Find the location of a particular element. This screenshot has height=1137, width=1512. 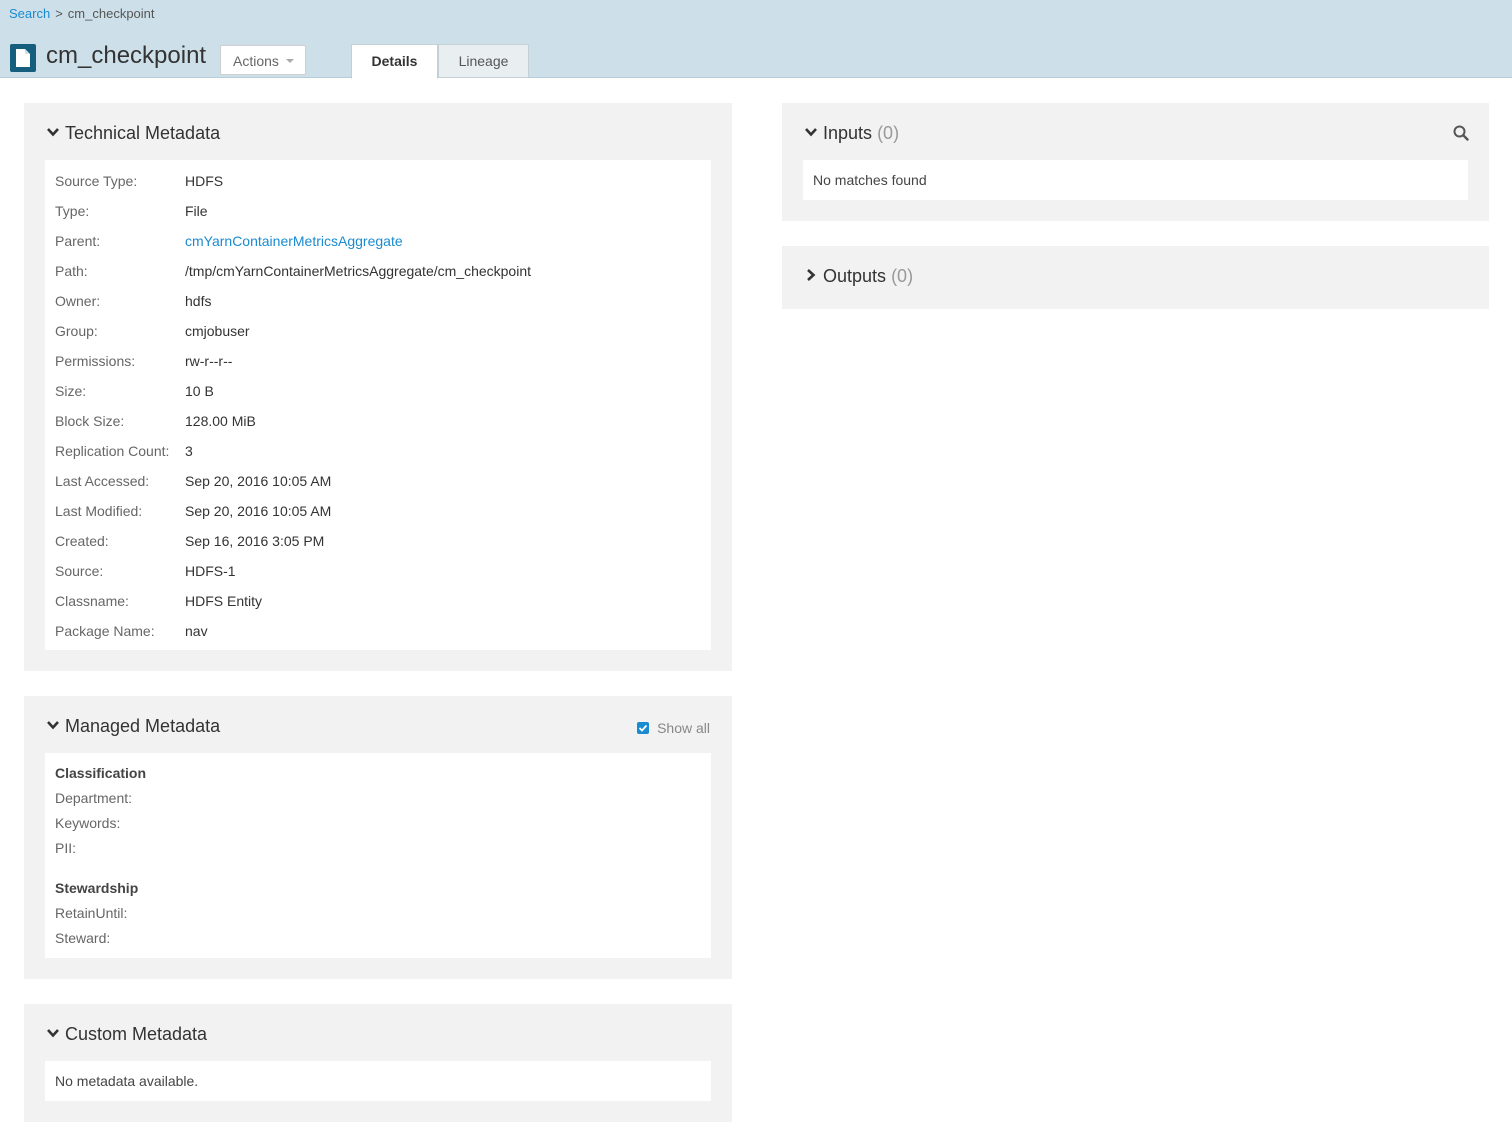

technical-metadata-header: Technical Metadata is located at coordinates (133, 133).